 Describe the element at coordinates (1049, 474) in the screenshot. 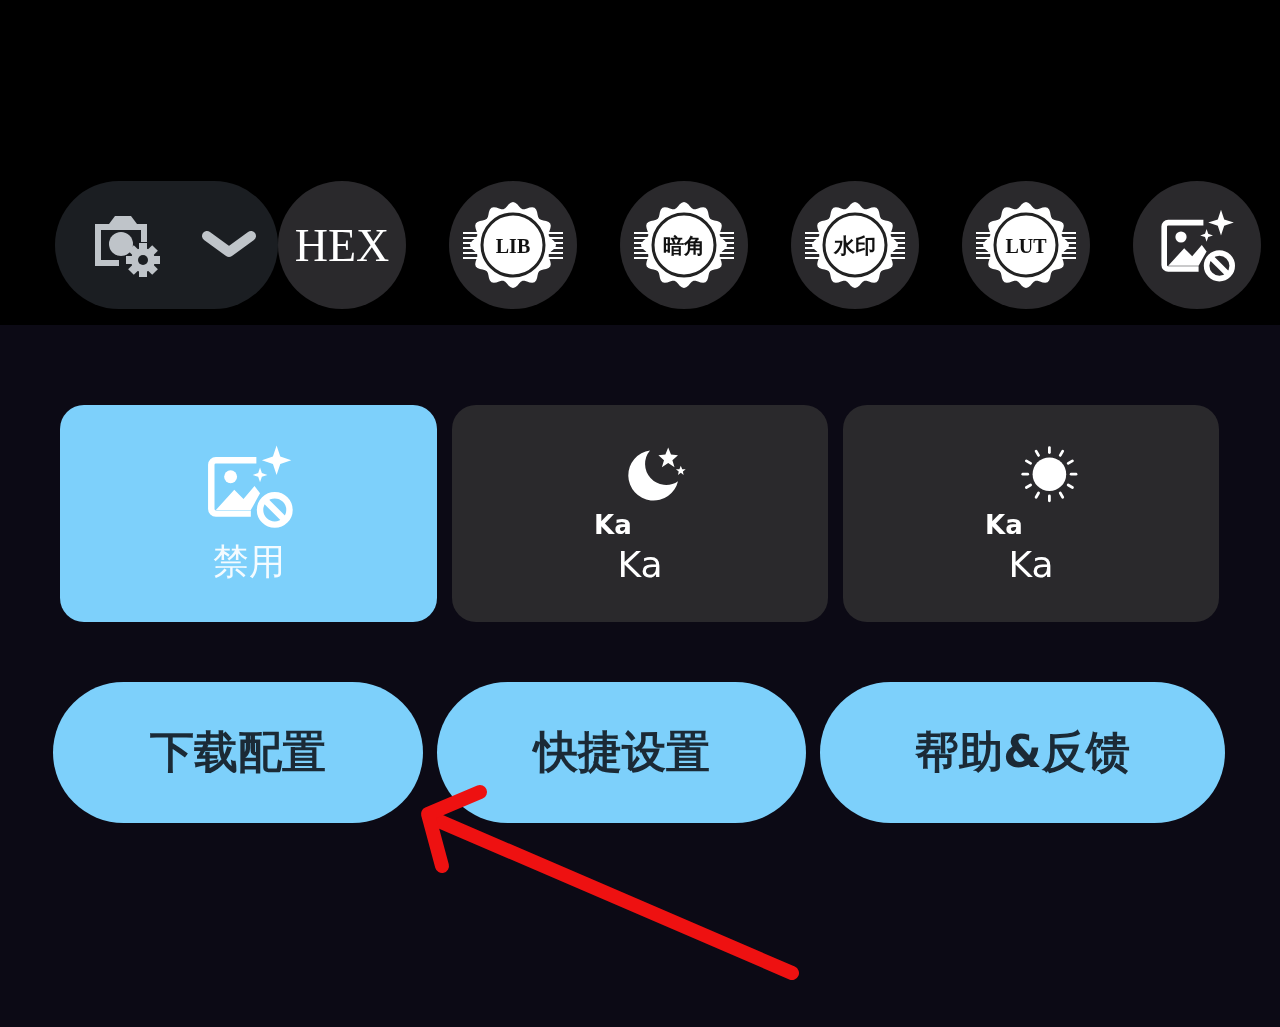

I see `sun-icon` at that location.